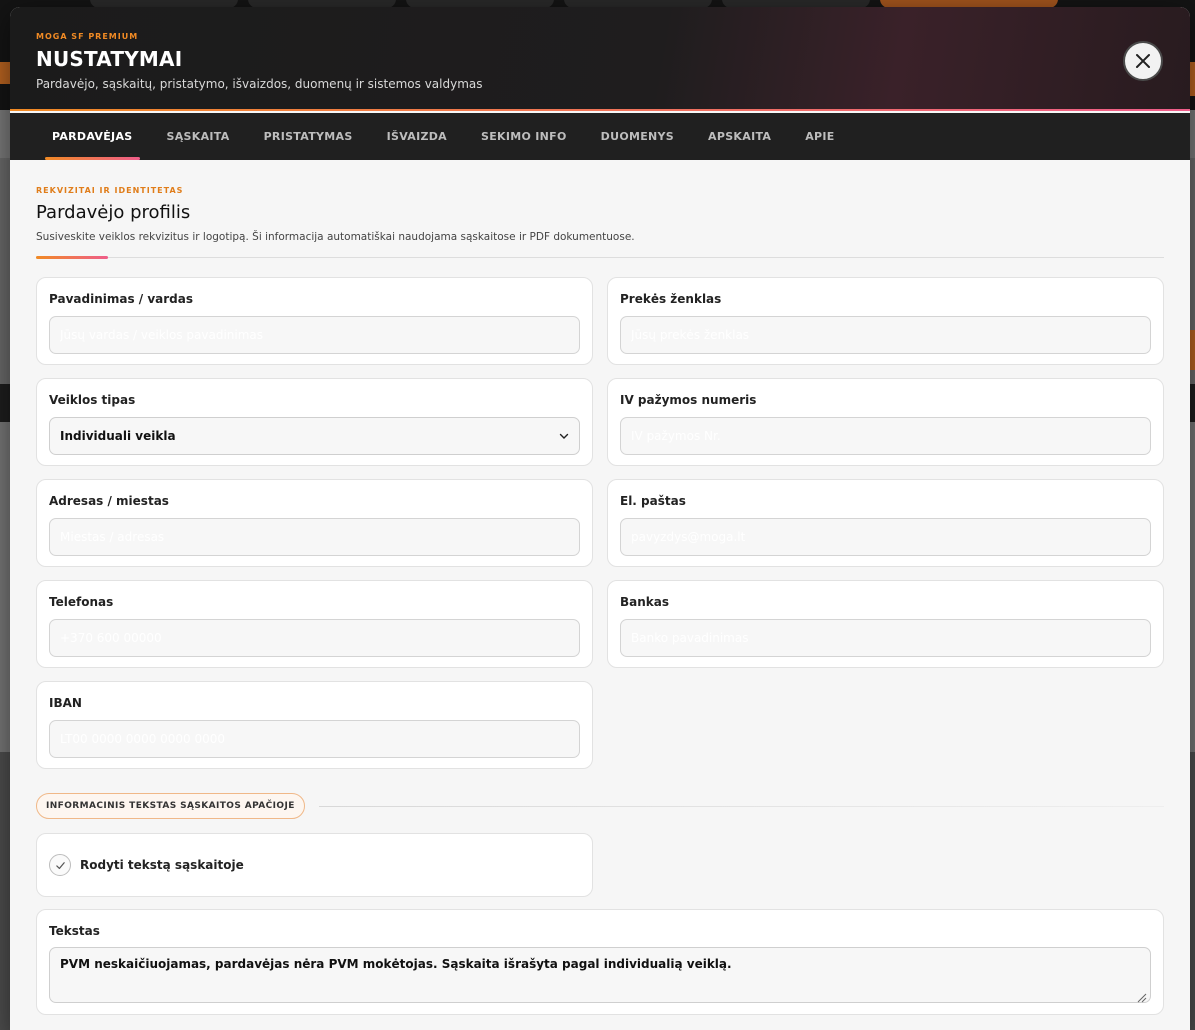  Describe the element at coordinates (314, 865) in the screenshot. I see `show-text-card: Rodyti tekstą sąskaitoje` at that location.